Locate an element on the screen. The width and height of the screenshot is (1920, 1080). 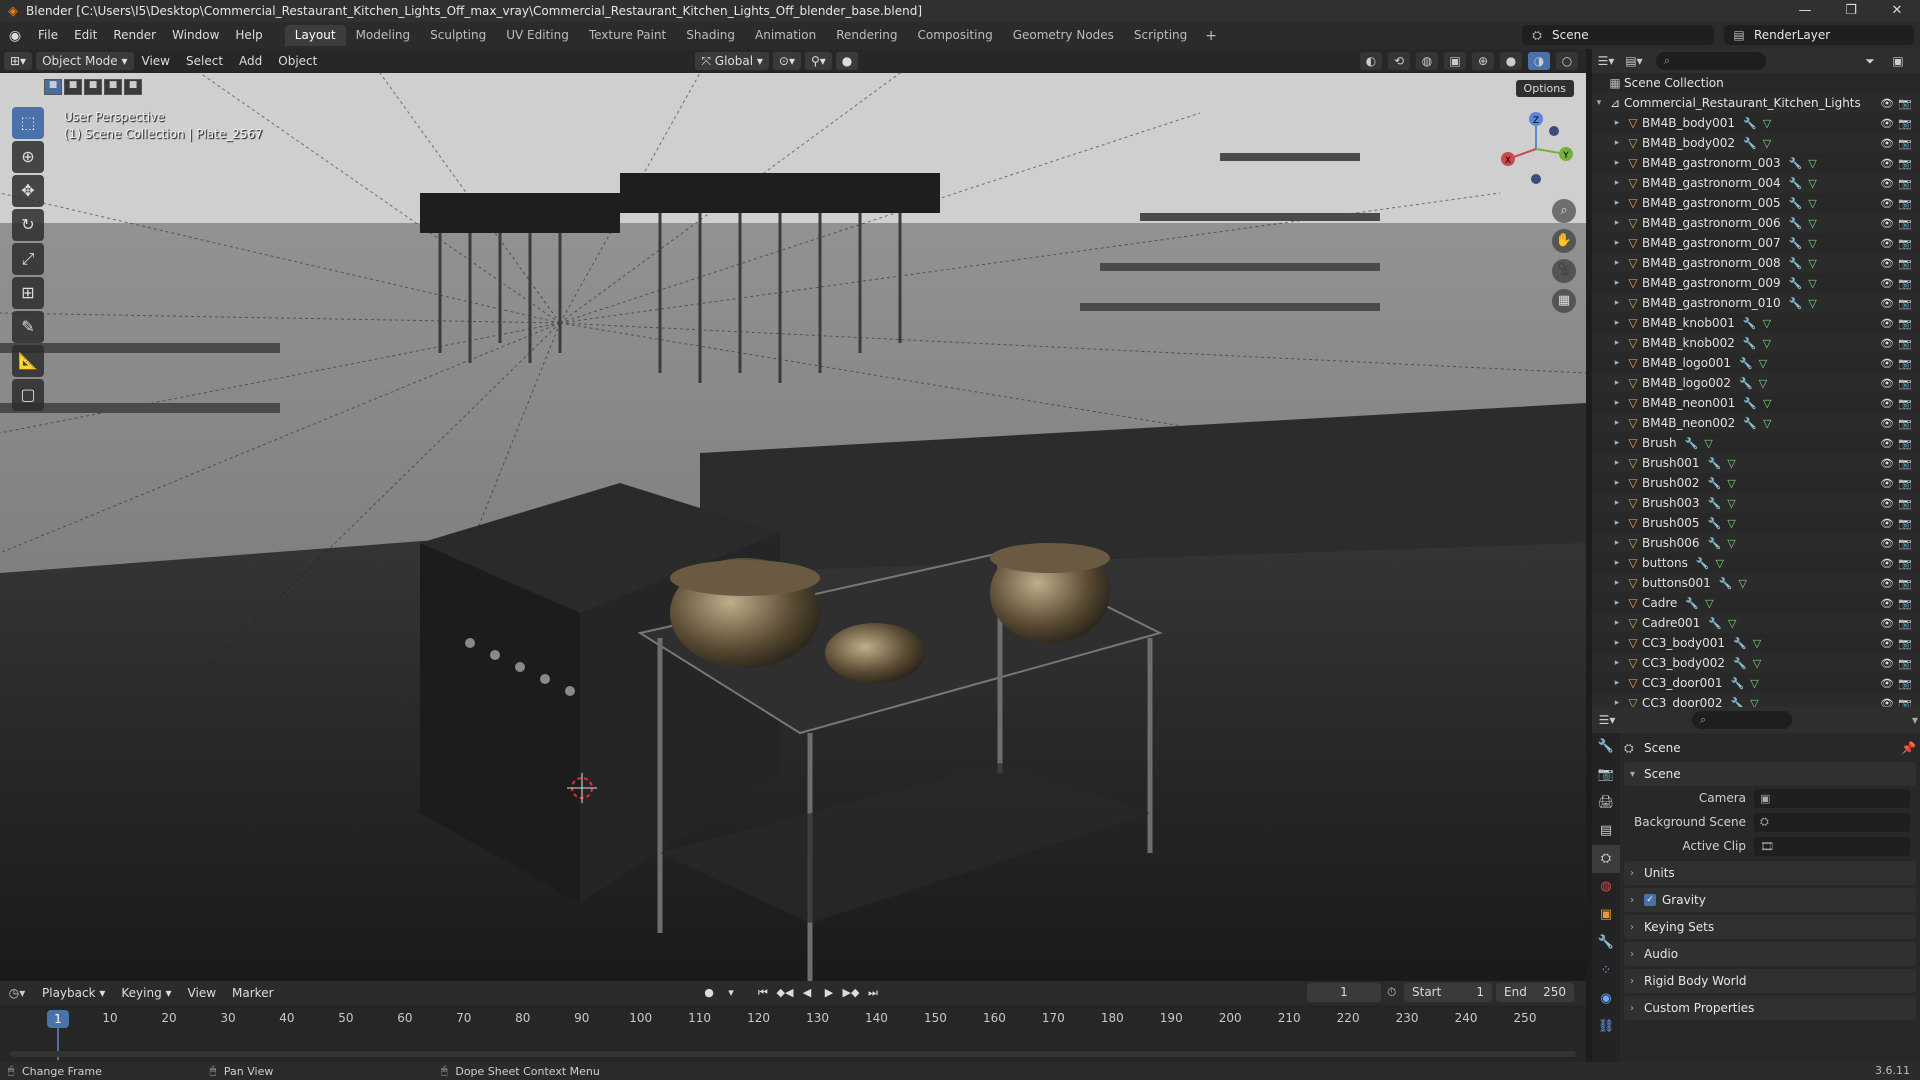
tab-uv-editing: UV Editing is located at coordinates (537, 35).